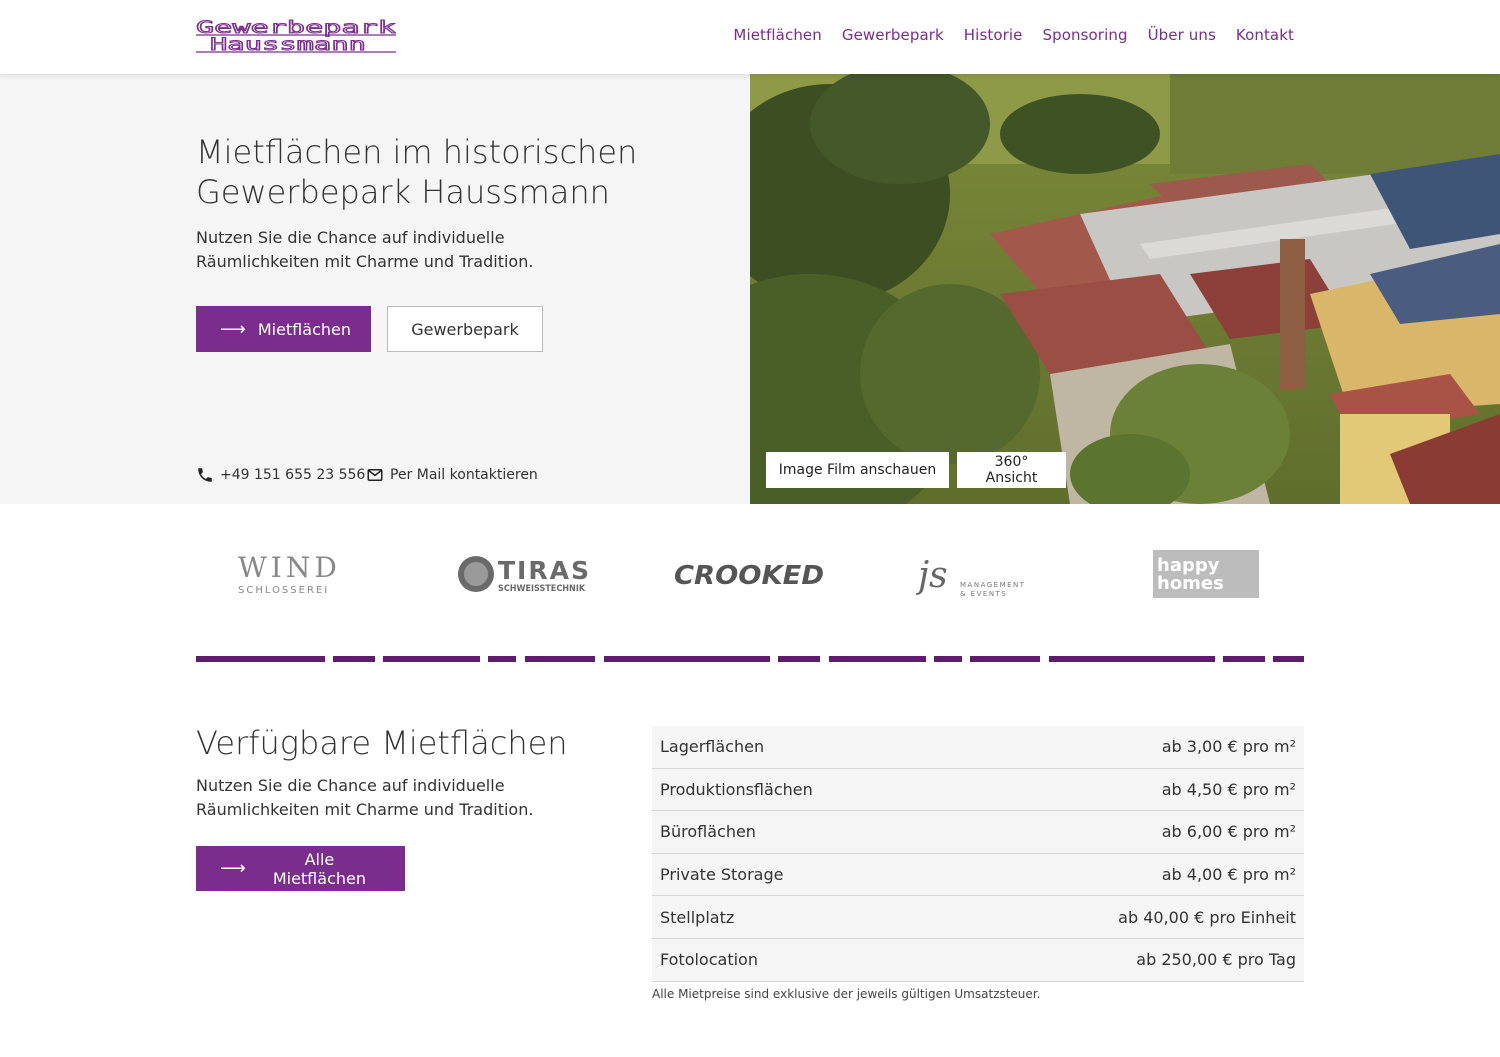 This screenshot has height=1057, width=1500. What do you see at coordinates (978, 875) in the screenshot?
I see `price-row: Private Storage ab 4,00 € pro m²` at bounding box center [978, 875].